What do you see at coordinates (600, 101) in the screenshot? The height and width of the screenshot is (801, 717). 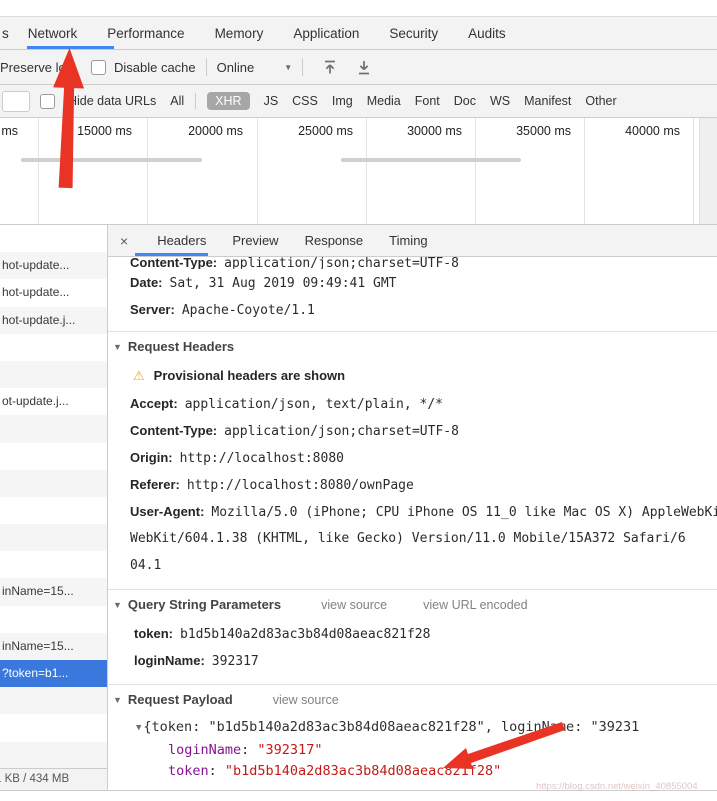 I see `filter-other: Other` at bounding box center [600, 101].